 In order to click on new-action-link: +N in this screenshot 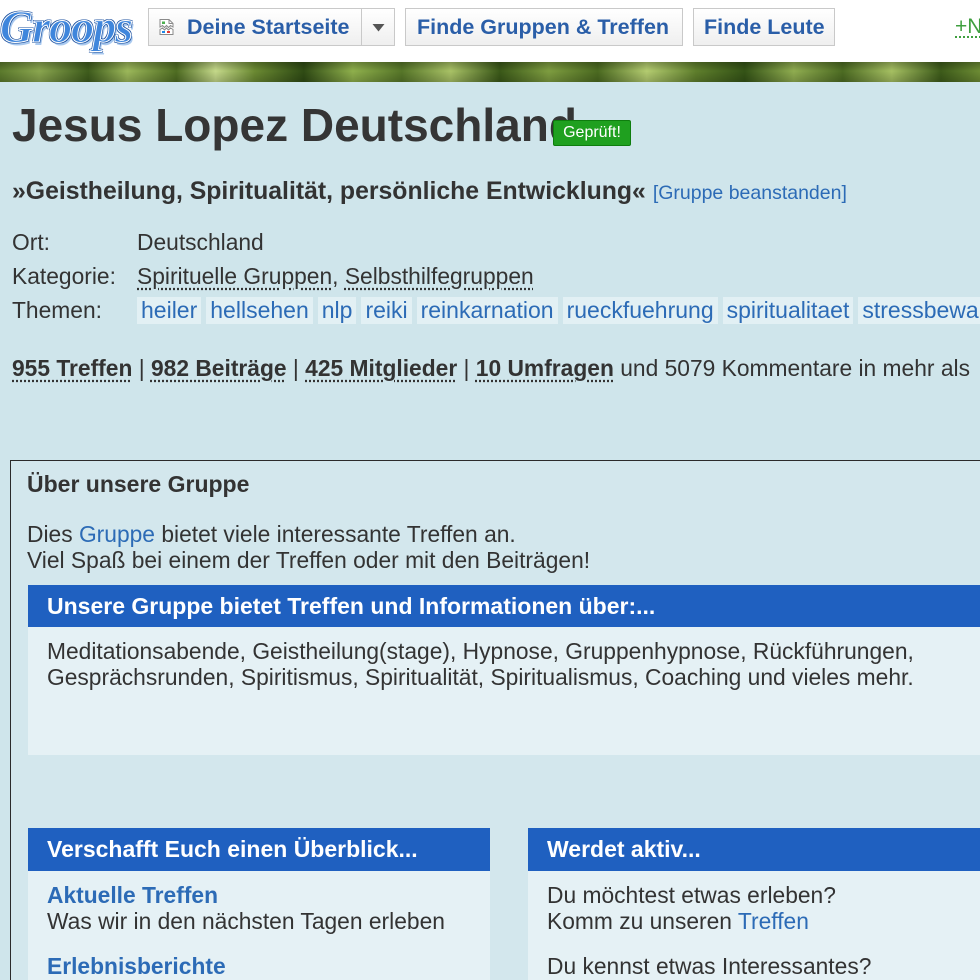, I will do `click(967, 27)`.